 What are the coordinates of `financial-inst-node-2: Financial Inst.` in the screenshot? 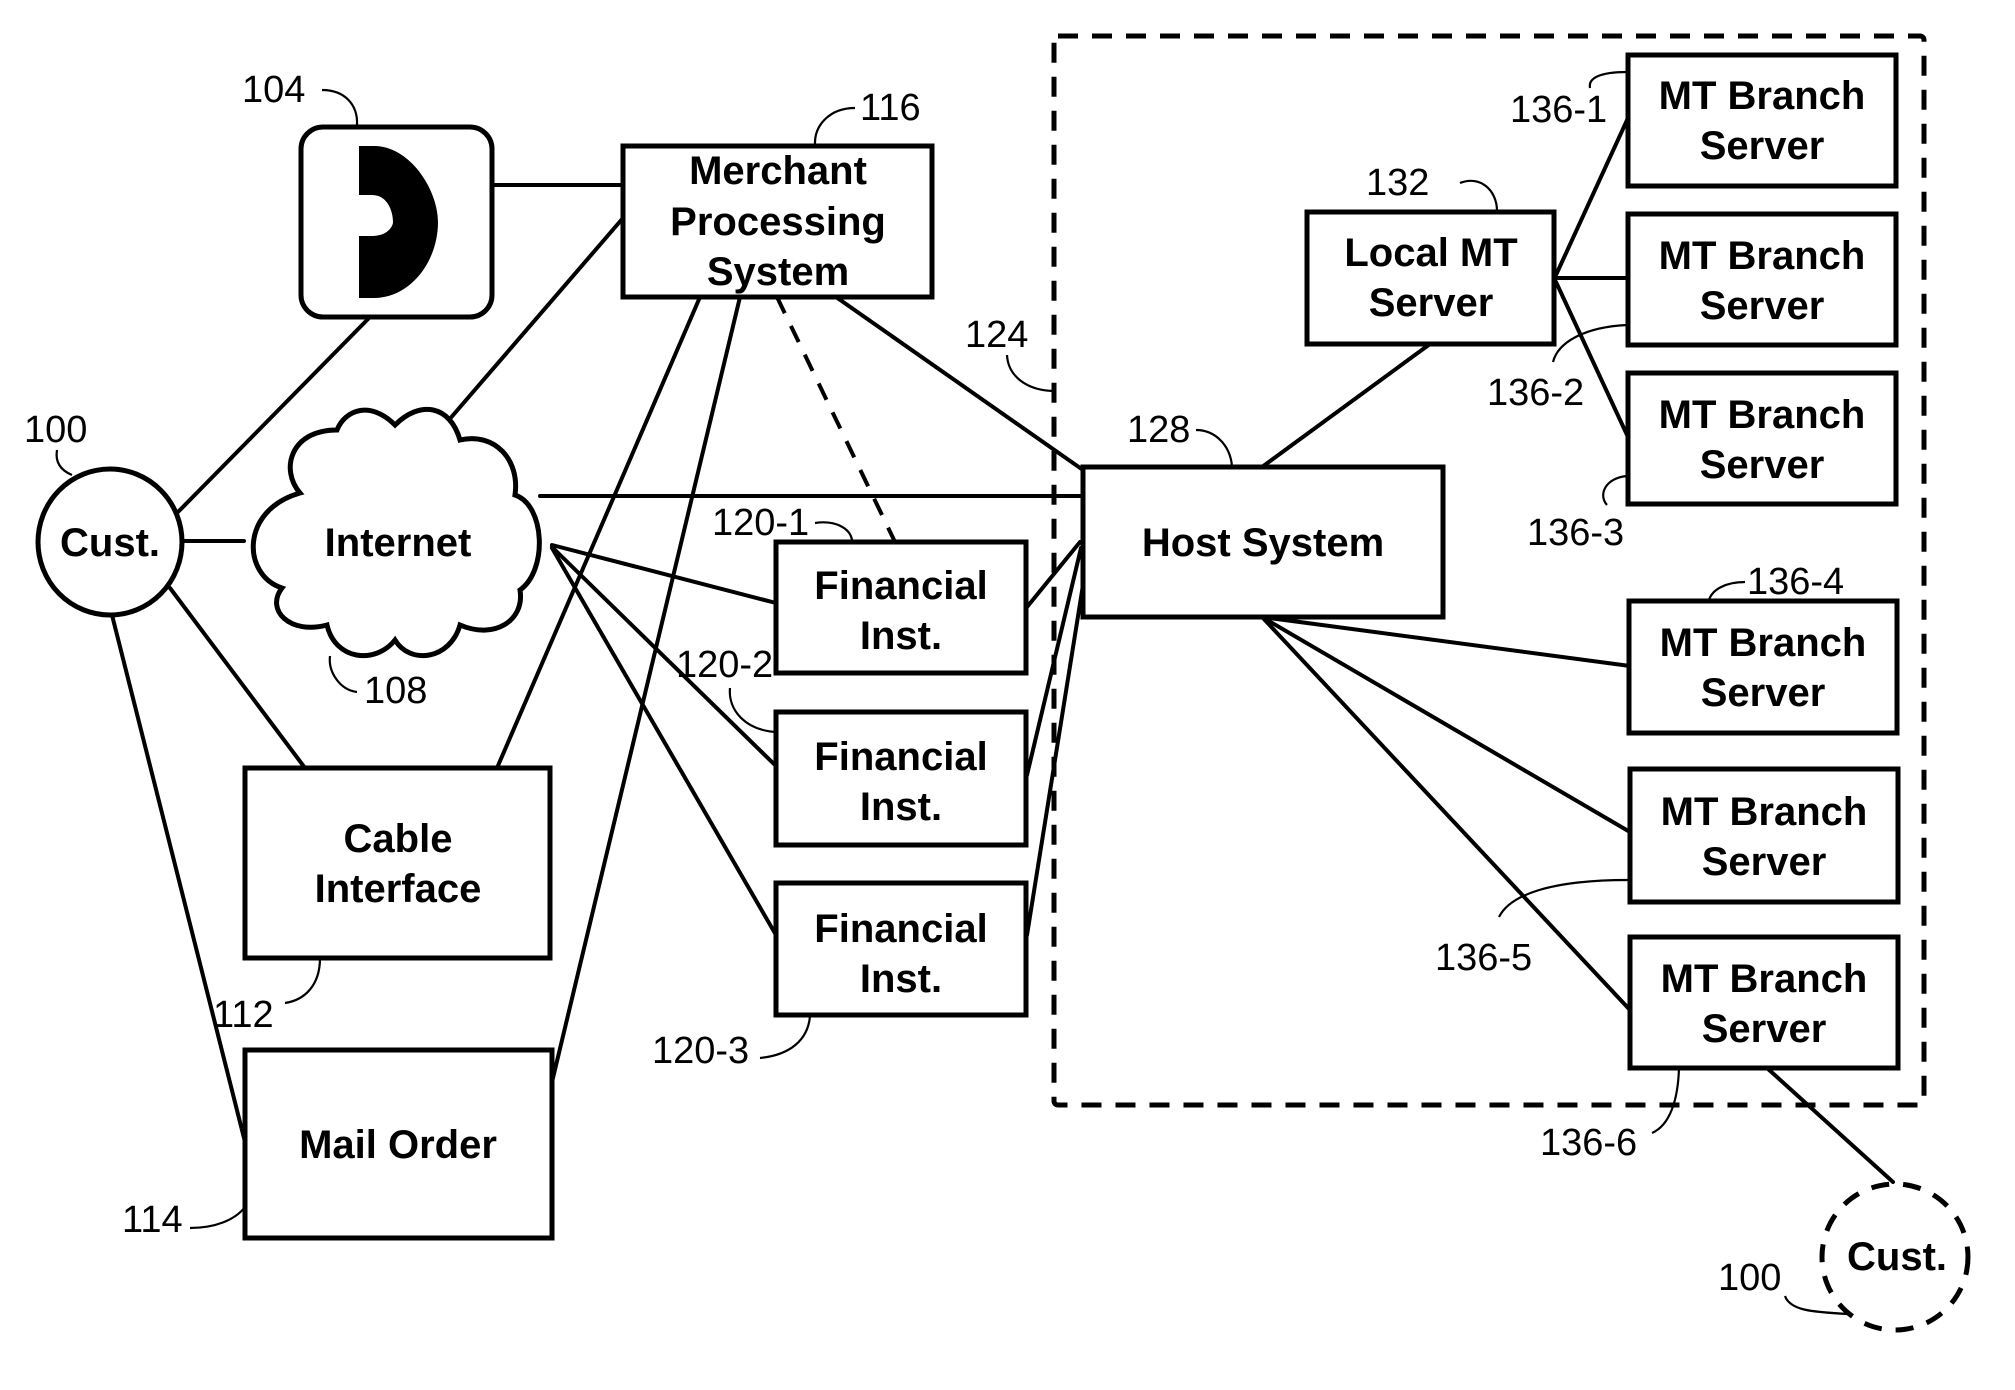 It's located at (901, 778).